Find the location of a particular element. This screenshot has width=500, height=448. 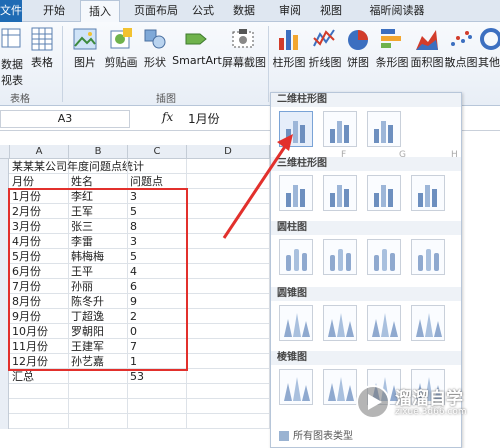

table-button: 表格 is located at coordinates (42, 48).